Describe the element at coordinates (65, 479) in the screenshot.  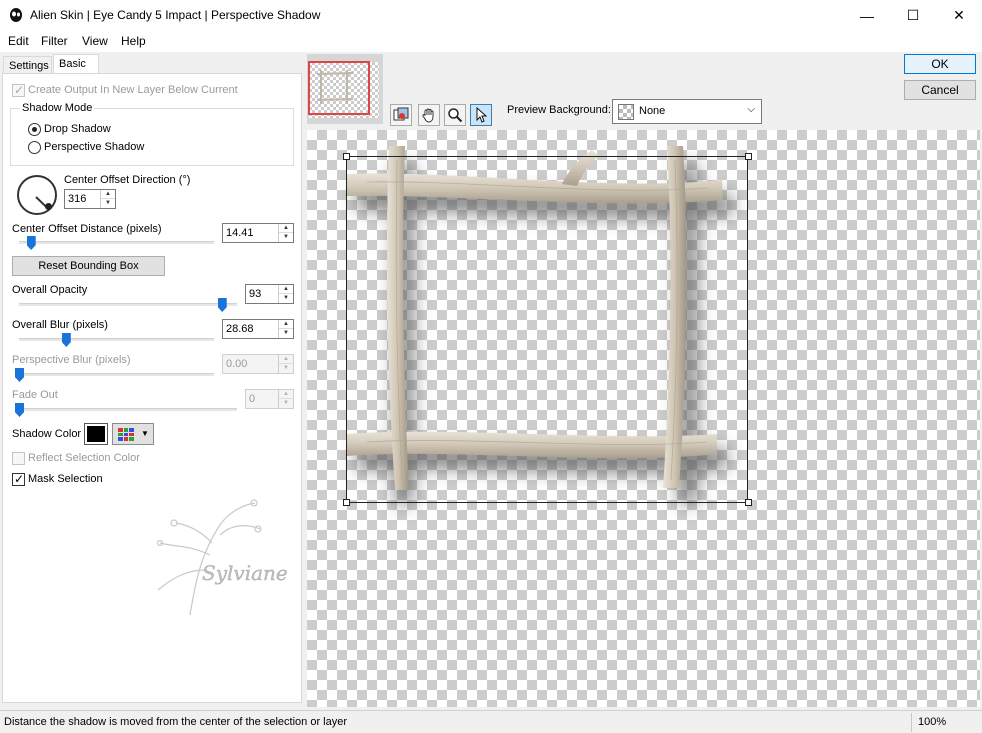
I see `mask-selection-label: Mask Selection` at that location.